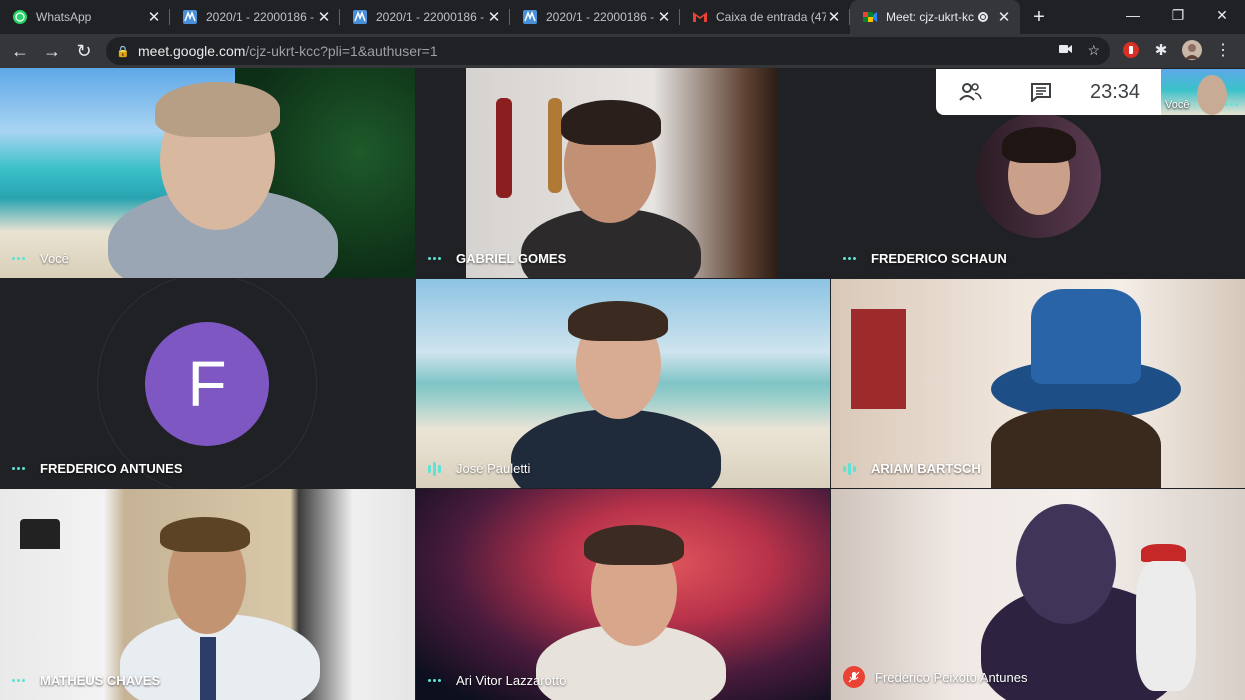  I want to click on participant-label: José Pauletti, so click(479, 468).